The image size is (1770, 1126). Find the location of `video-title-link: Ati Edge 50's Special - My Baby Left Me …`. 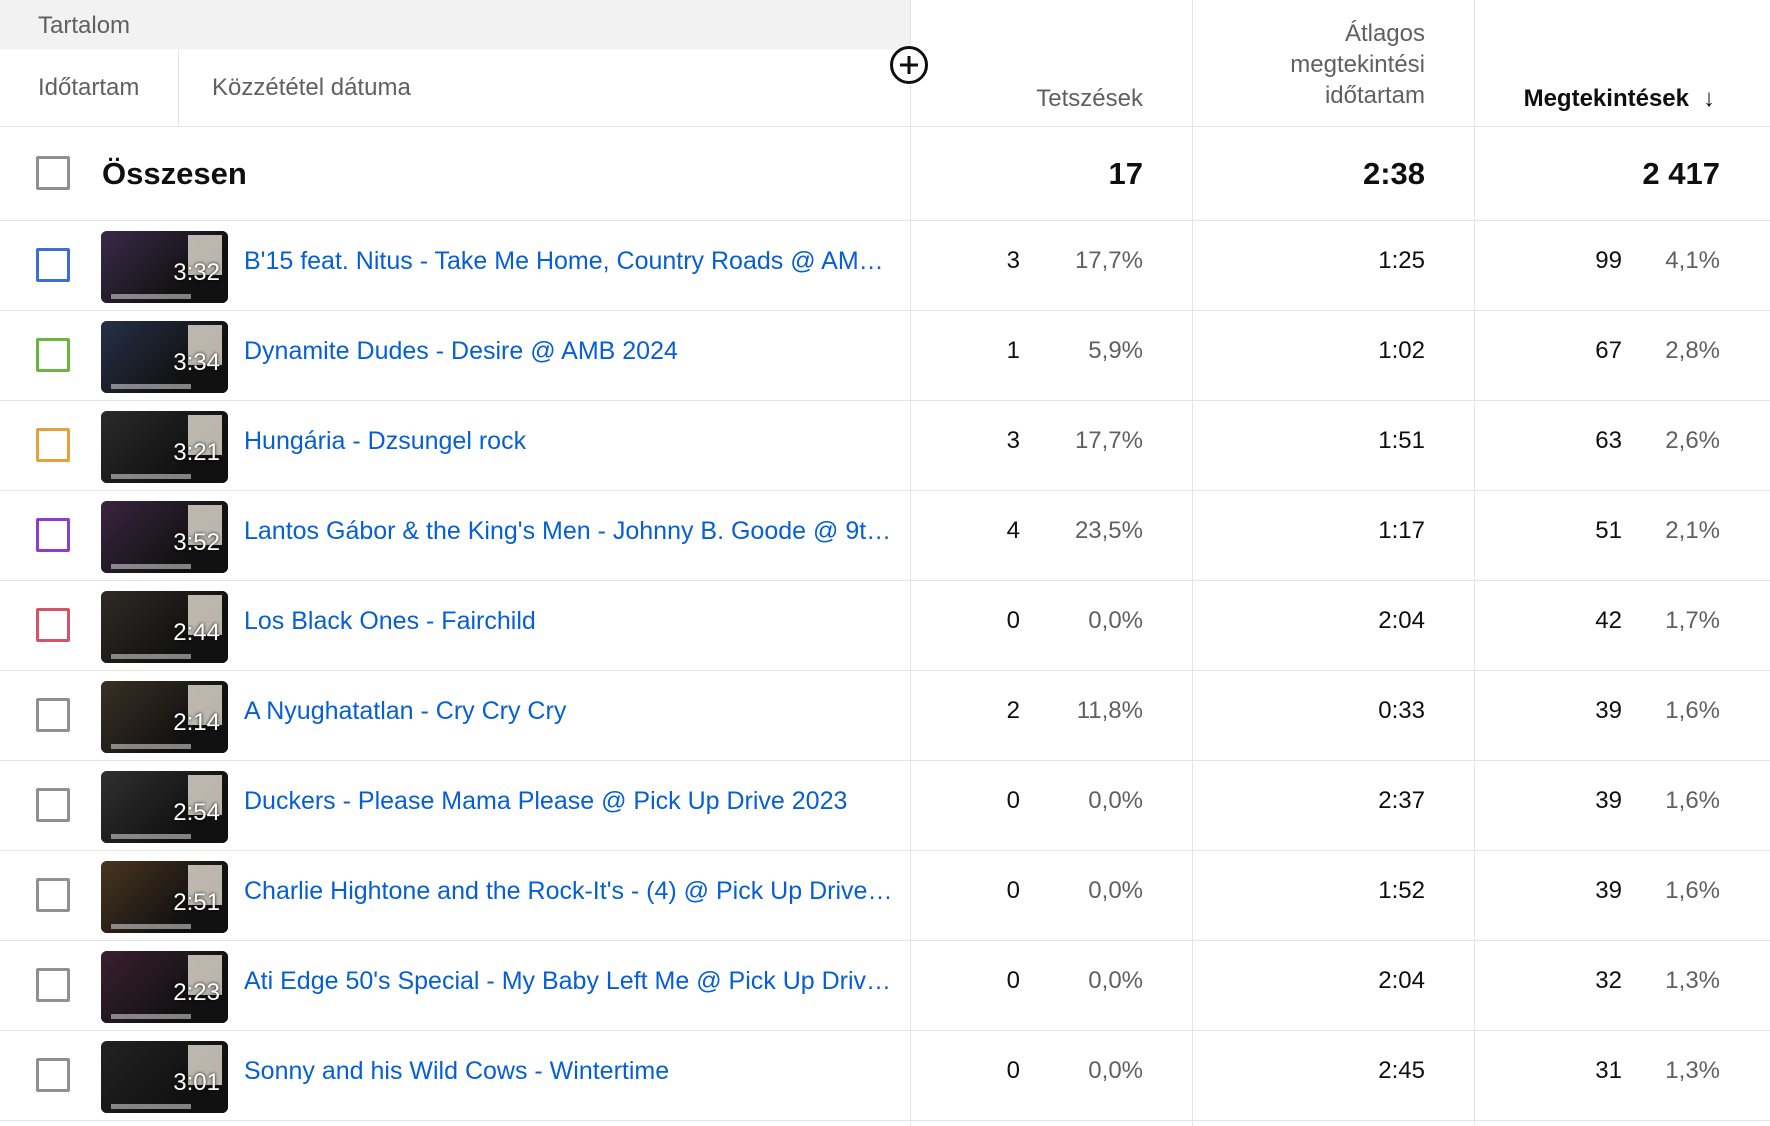

video-title-link: Ati Edge 50's Special - My Baby Left Me … is located at coordinates (569, 981).